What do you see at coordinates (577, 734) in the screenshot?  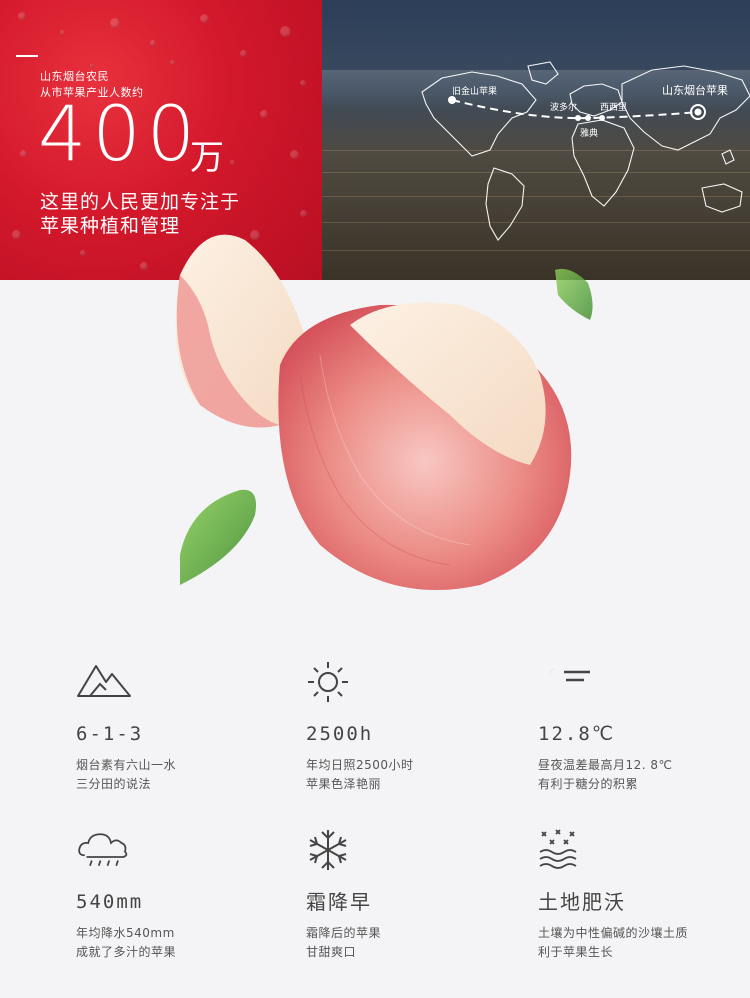 I see `feature-value: 12.8℃` at bounding box center [577, 734].